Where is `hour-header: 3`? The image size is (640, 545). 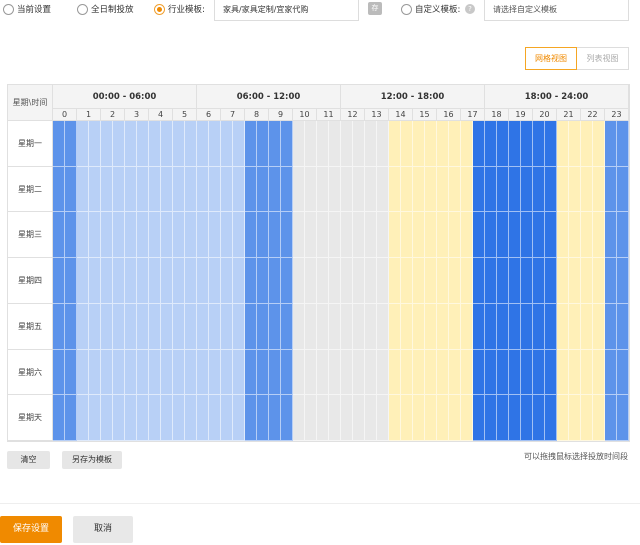 hour-header: 3 is located at coordinates (137, 115).